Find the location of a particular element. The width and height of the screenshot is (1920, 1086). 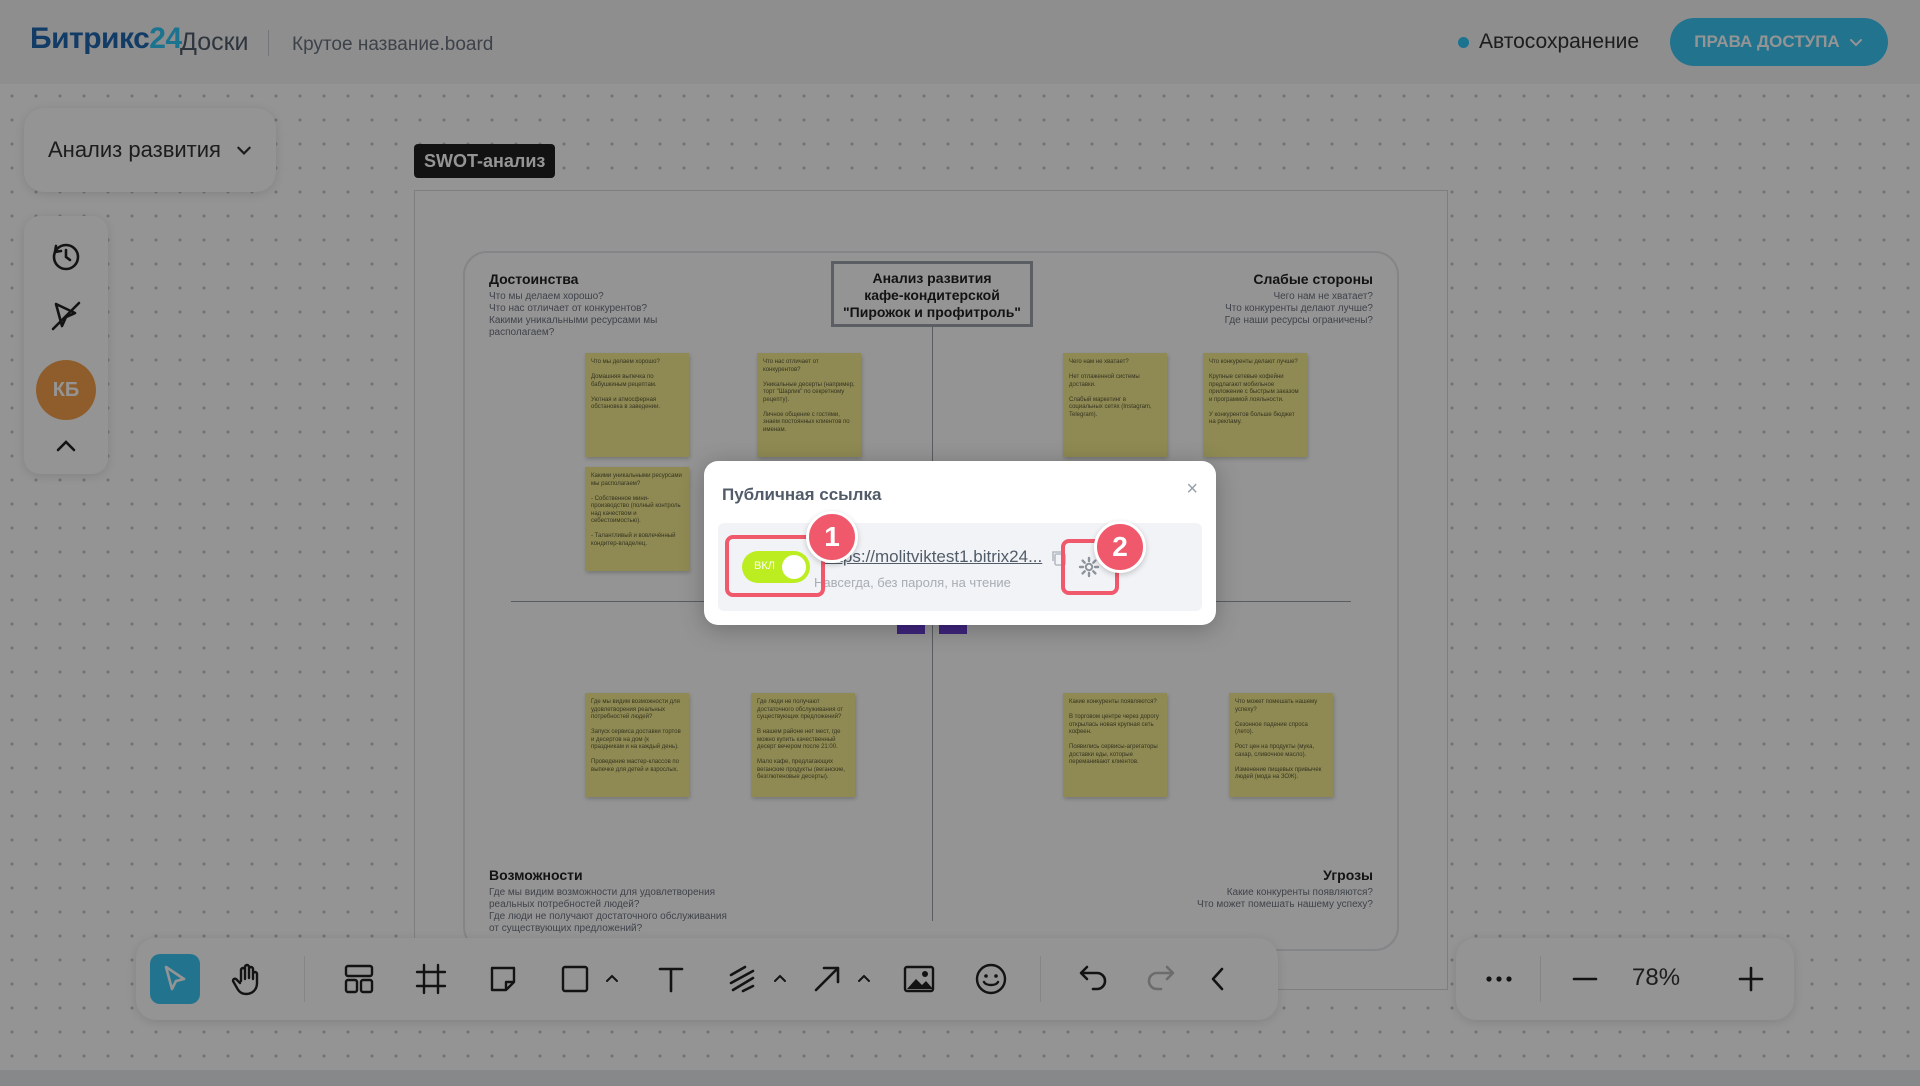

step-marker-1: 1 is located at coordinates (832, 537).